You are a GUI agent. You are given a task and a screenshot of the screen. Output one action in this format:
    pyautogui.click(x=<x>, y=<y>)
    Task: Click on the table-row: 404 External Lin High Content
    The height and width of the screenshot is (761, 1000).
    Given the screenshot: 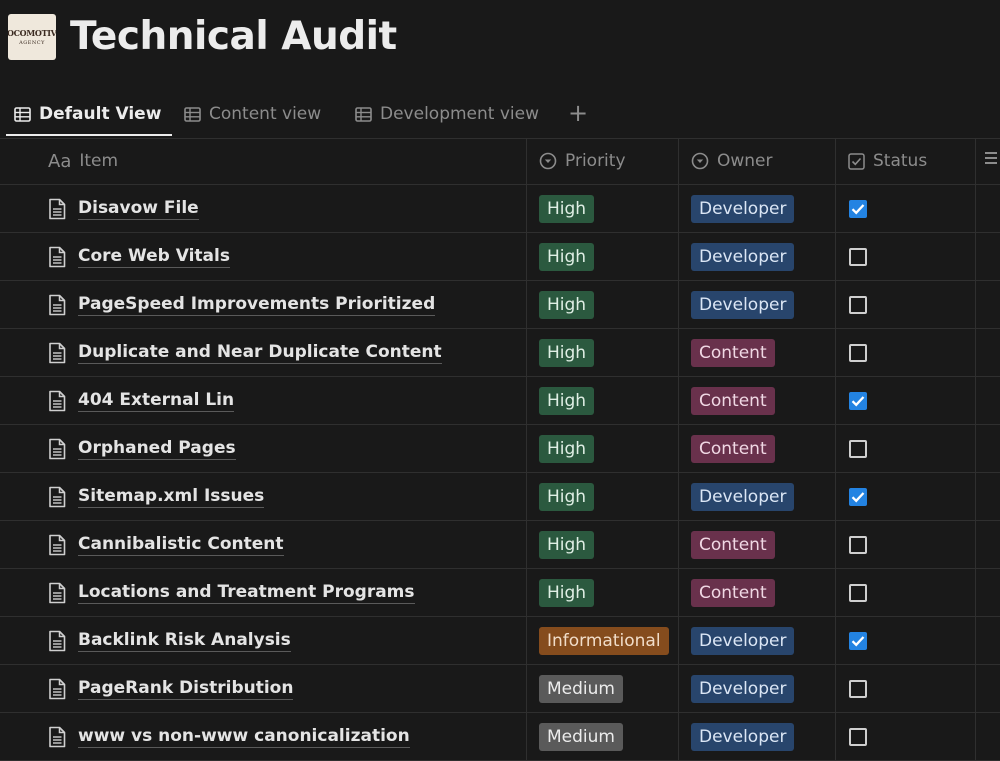 What is the action you would take?
    pyautogui.click(x=500, y=401)
    